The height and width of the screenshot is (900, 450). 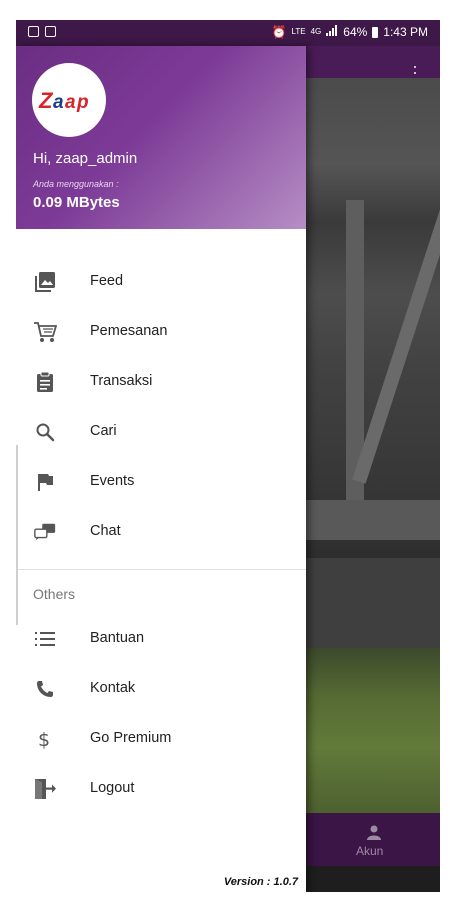 I want to click on menu-item-label: Bantuan, so click(x=117, y=638).